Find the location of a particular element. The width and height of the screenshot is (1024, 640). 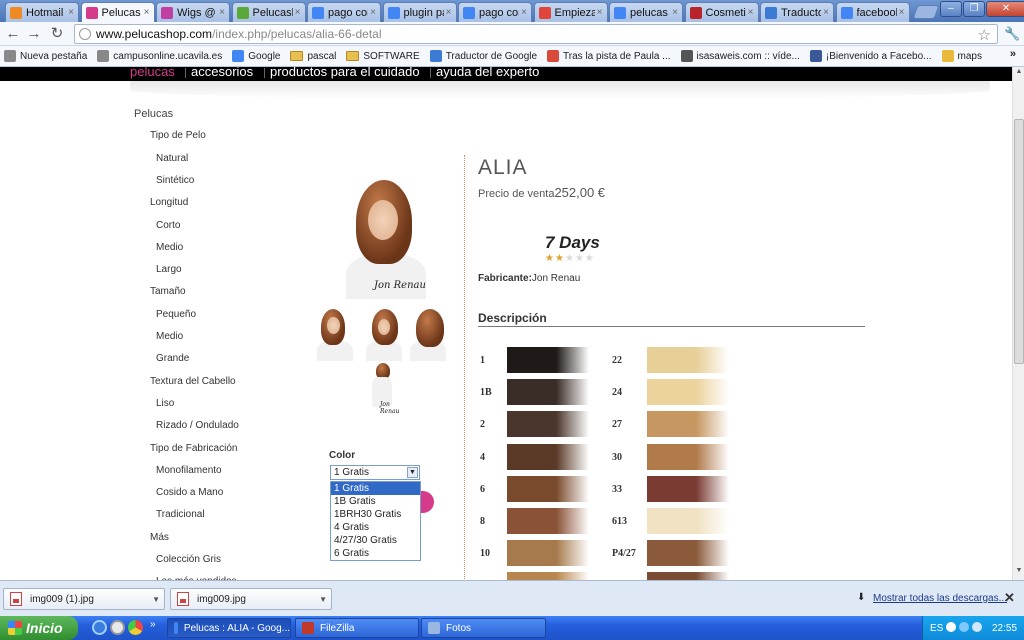

browser-tab: Traductor× is located at coordinates (797, 12).